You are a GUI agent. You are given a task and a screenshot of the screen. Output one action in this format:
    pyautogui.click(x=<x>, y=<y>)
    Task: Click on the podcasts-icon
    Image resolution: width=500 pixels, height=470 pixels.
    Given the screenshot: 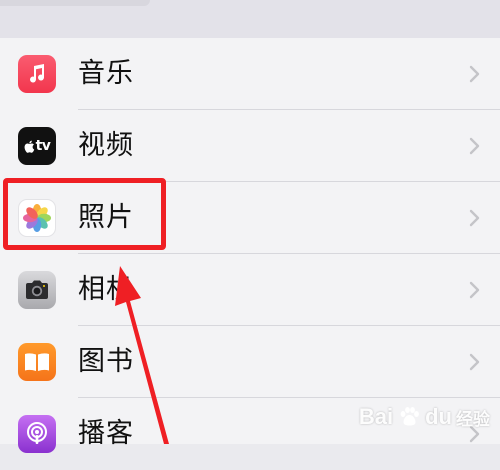 What is the action you would take?
    pyautogui.click(x=37, y=434)
    